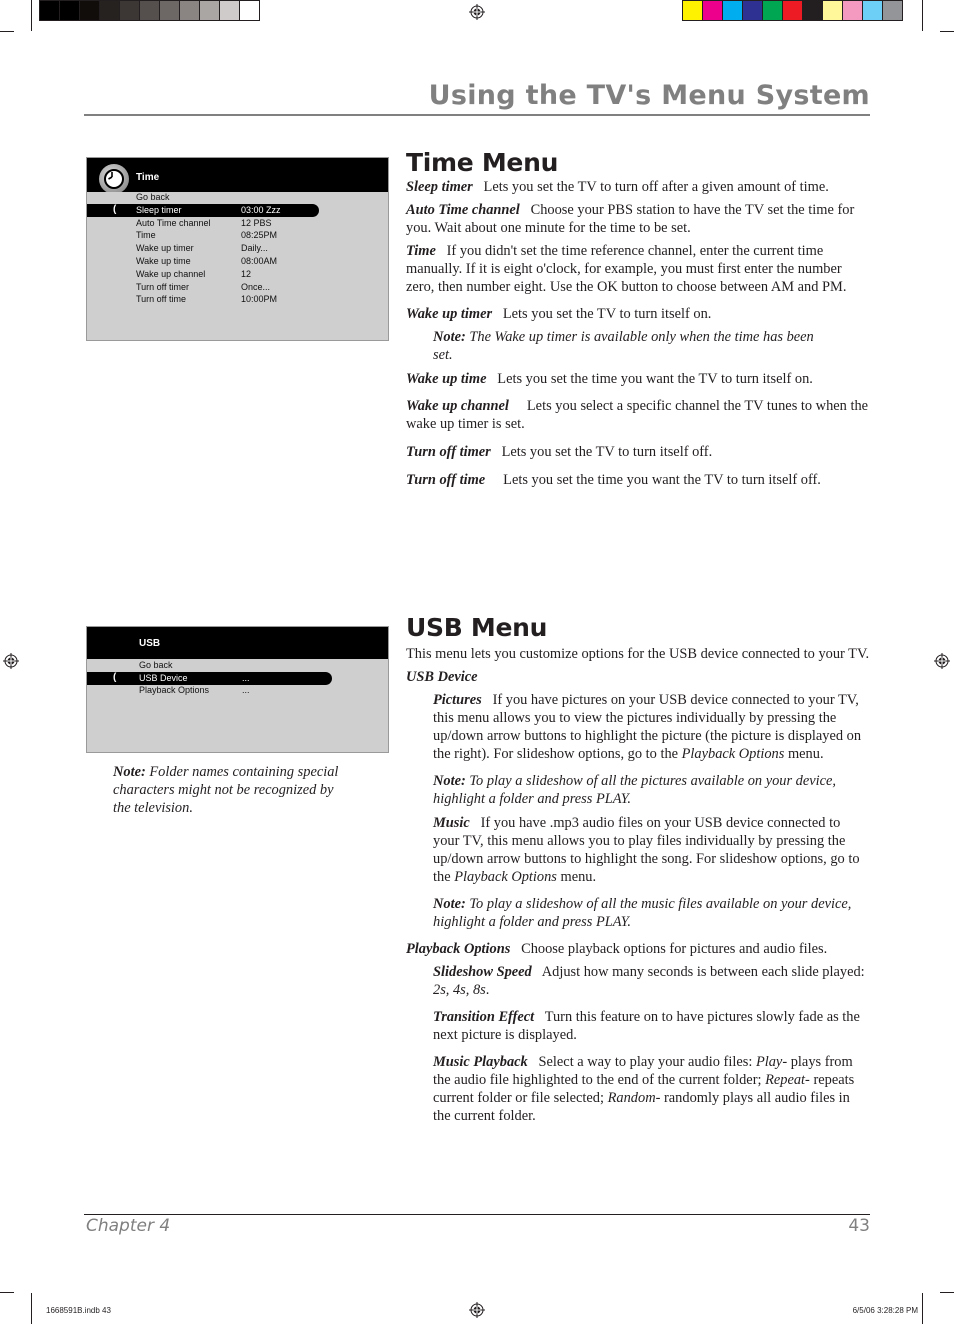 The width and height of the screenshot is (954, 1324). Describe the element at coordinates (649, 95) in the screenshot. I see `page-title: Using the TV's Menu System` at that location.